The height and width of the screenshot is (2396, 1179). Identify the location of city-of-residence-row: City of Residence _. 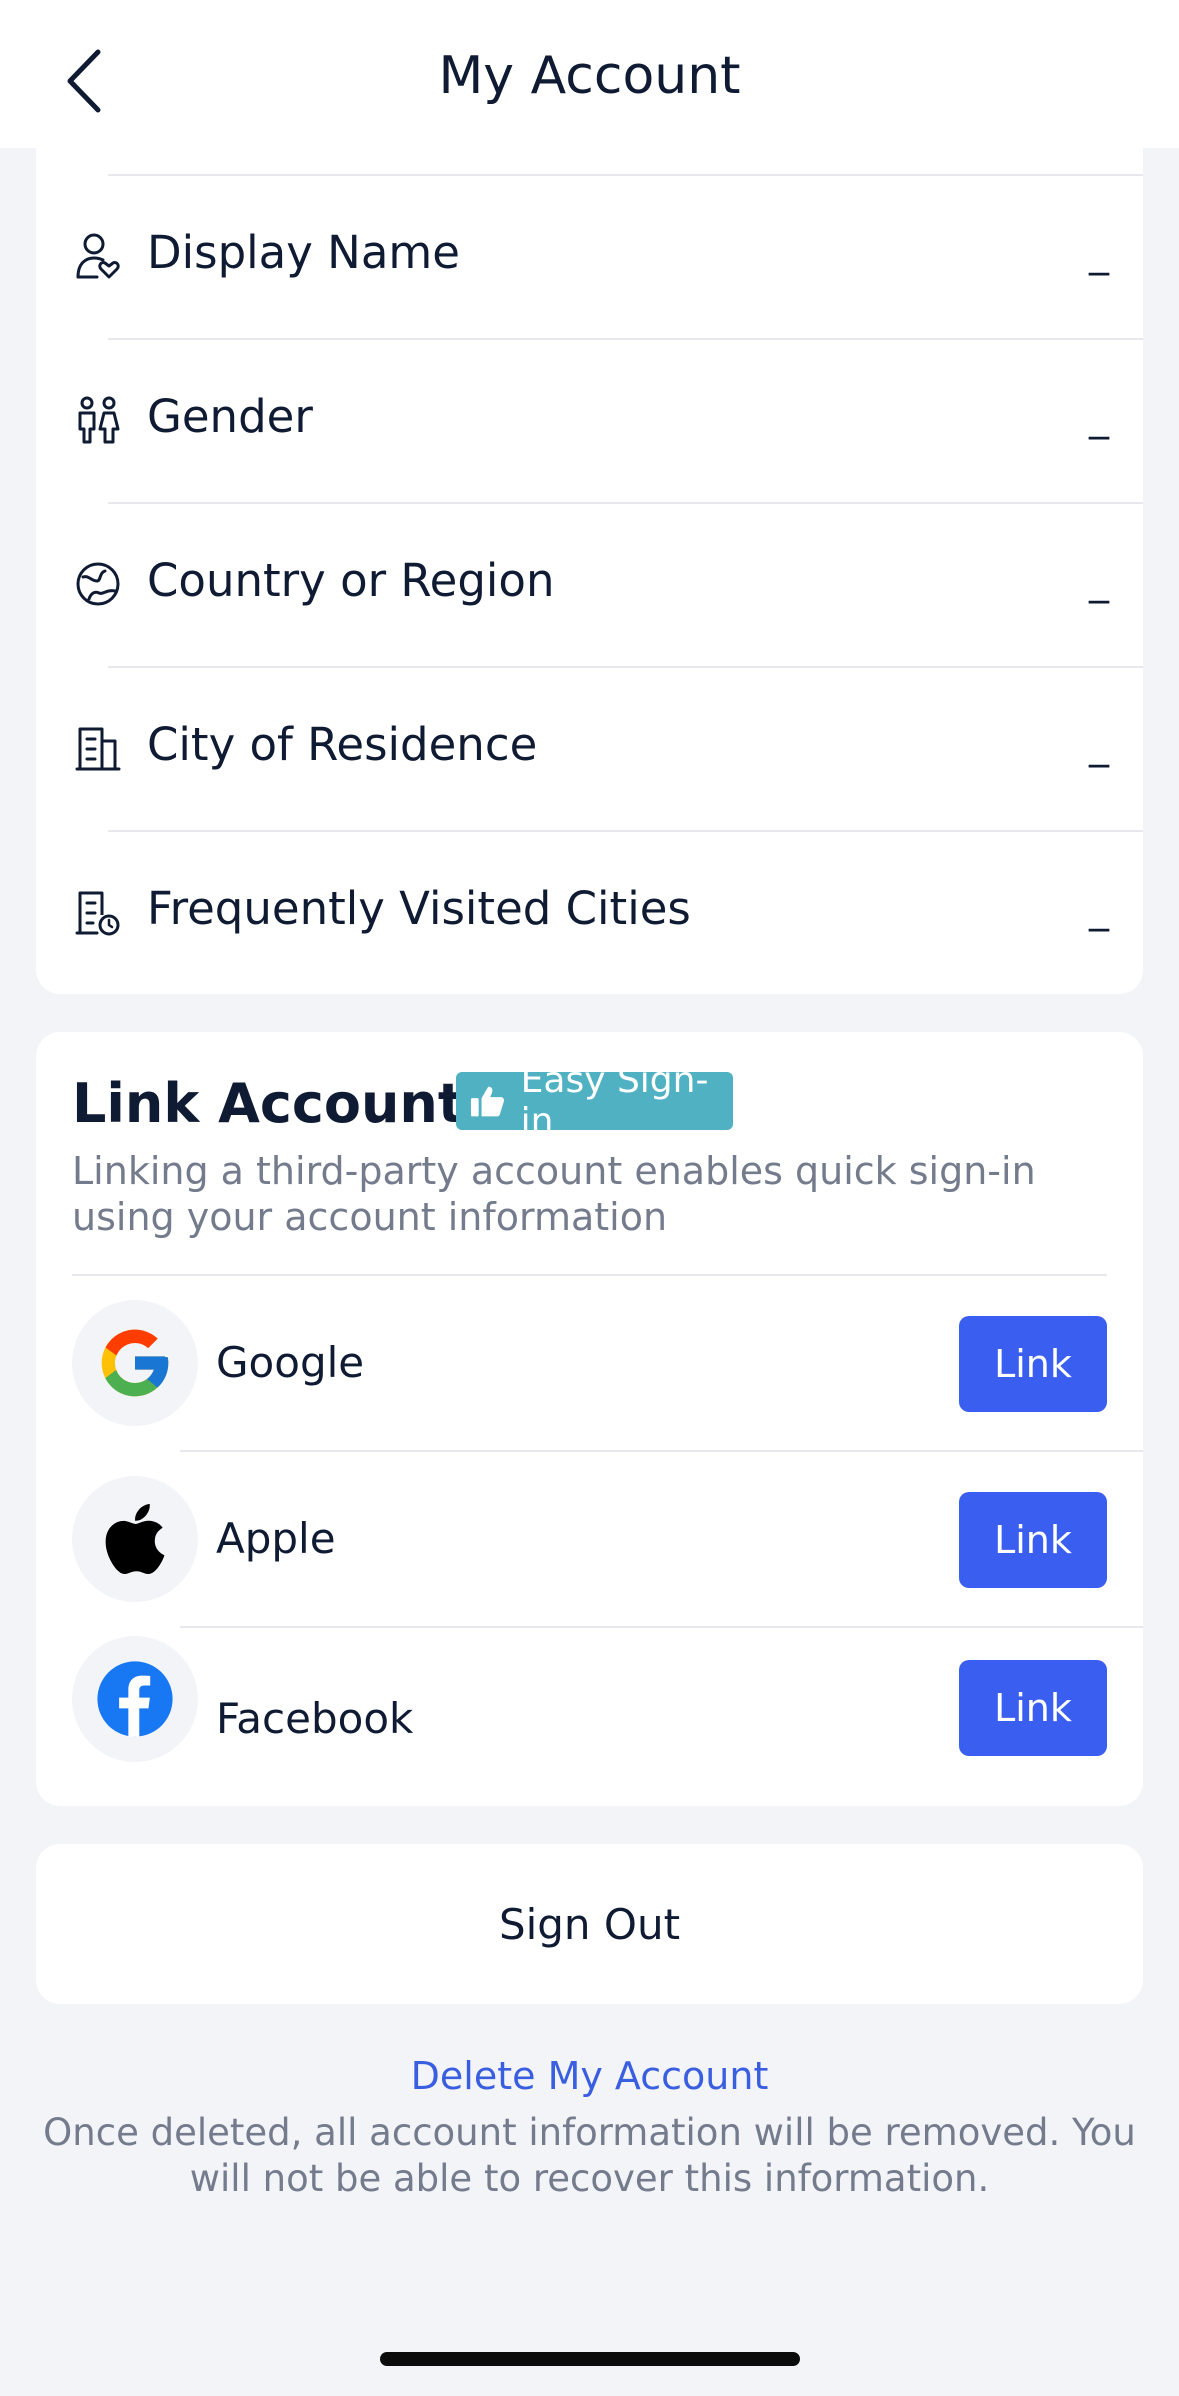
(589, 748).